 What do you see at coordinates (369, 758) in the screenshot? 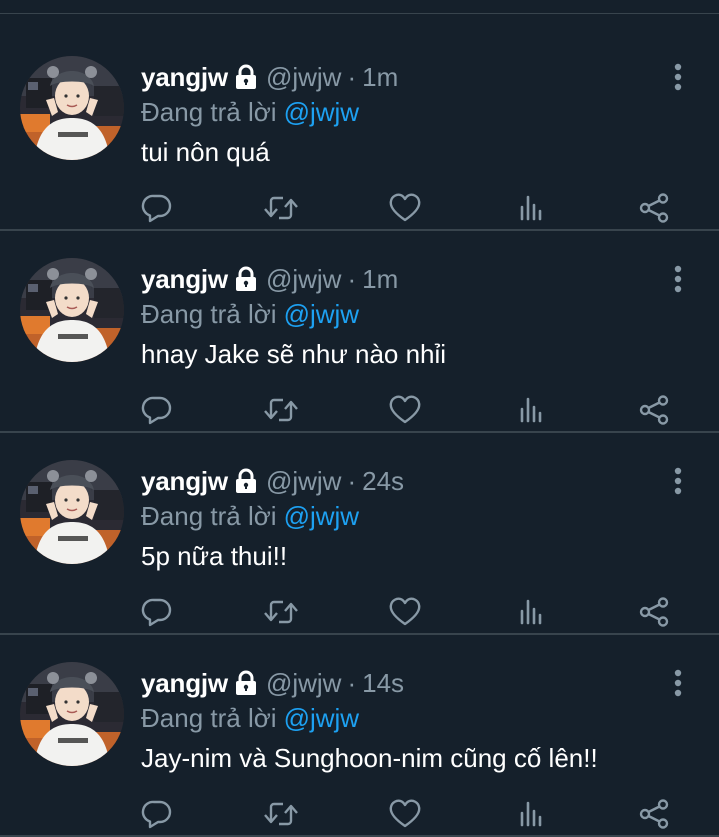
I see `tweet-text: Jay-nim và Sunghoon-nim cũng cố lên!!` at bounding box center [369, 758].